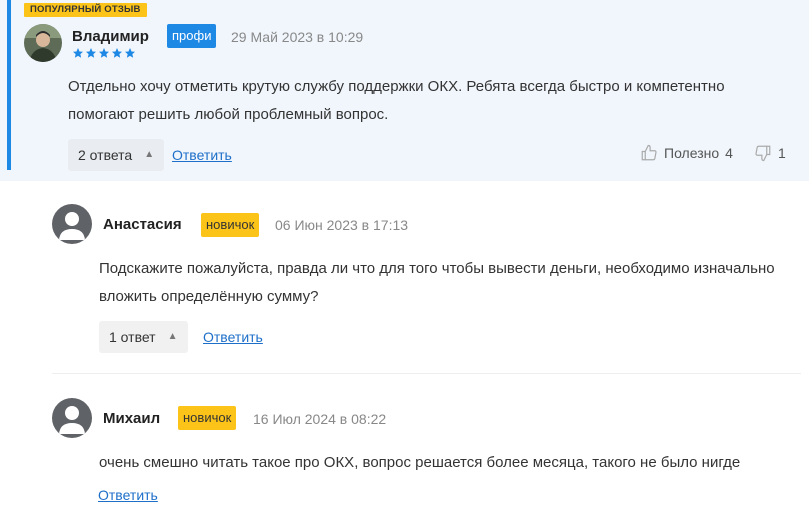  Describe the element at coordinates (105, 155) in the screenshot. I see `replies-count-label: 2 ответа` at that location.